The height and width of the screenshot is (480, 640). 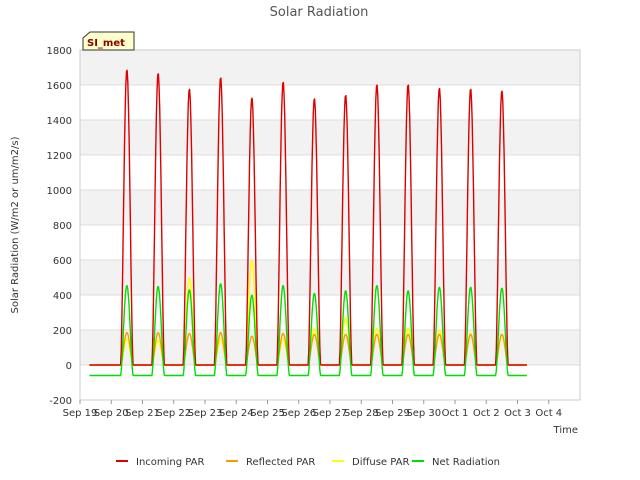 What do you see at coordinates (60, 401) in the screenshot?
I see `y-tick-label: -200` at bounding box center [60, 401].